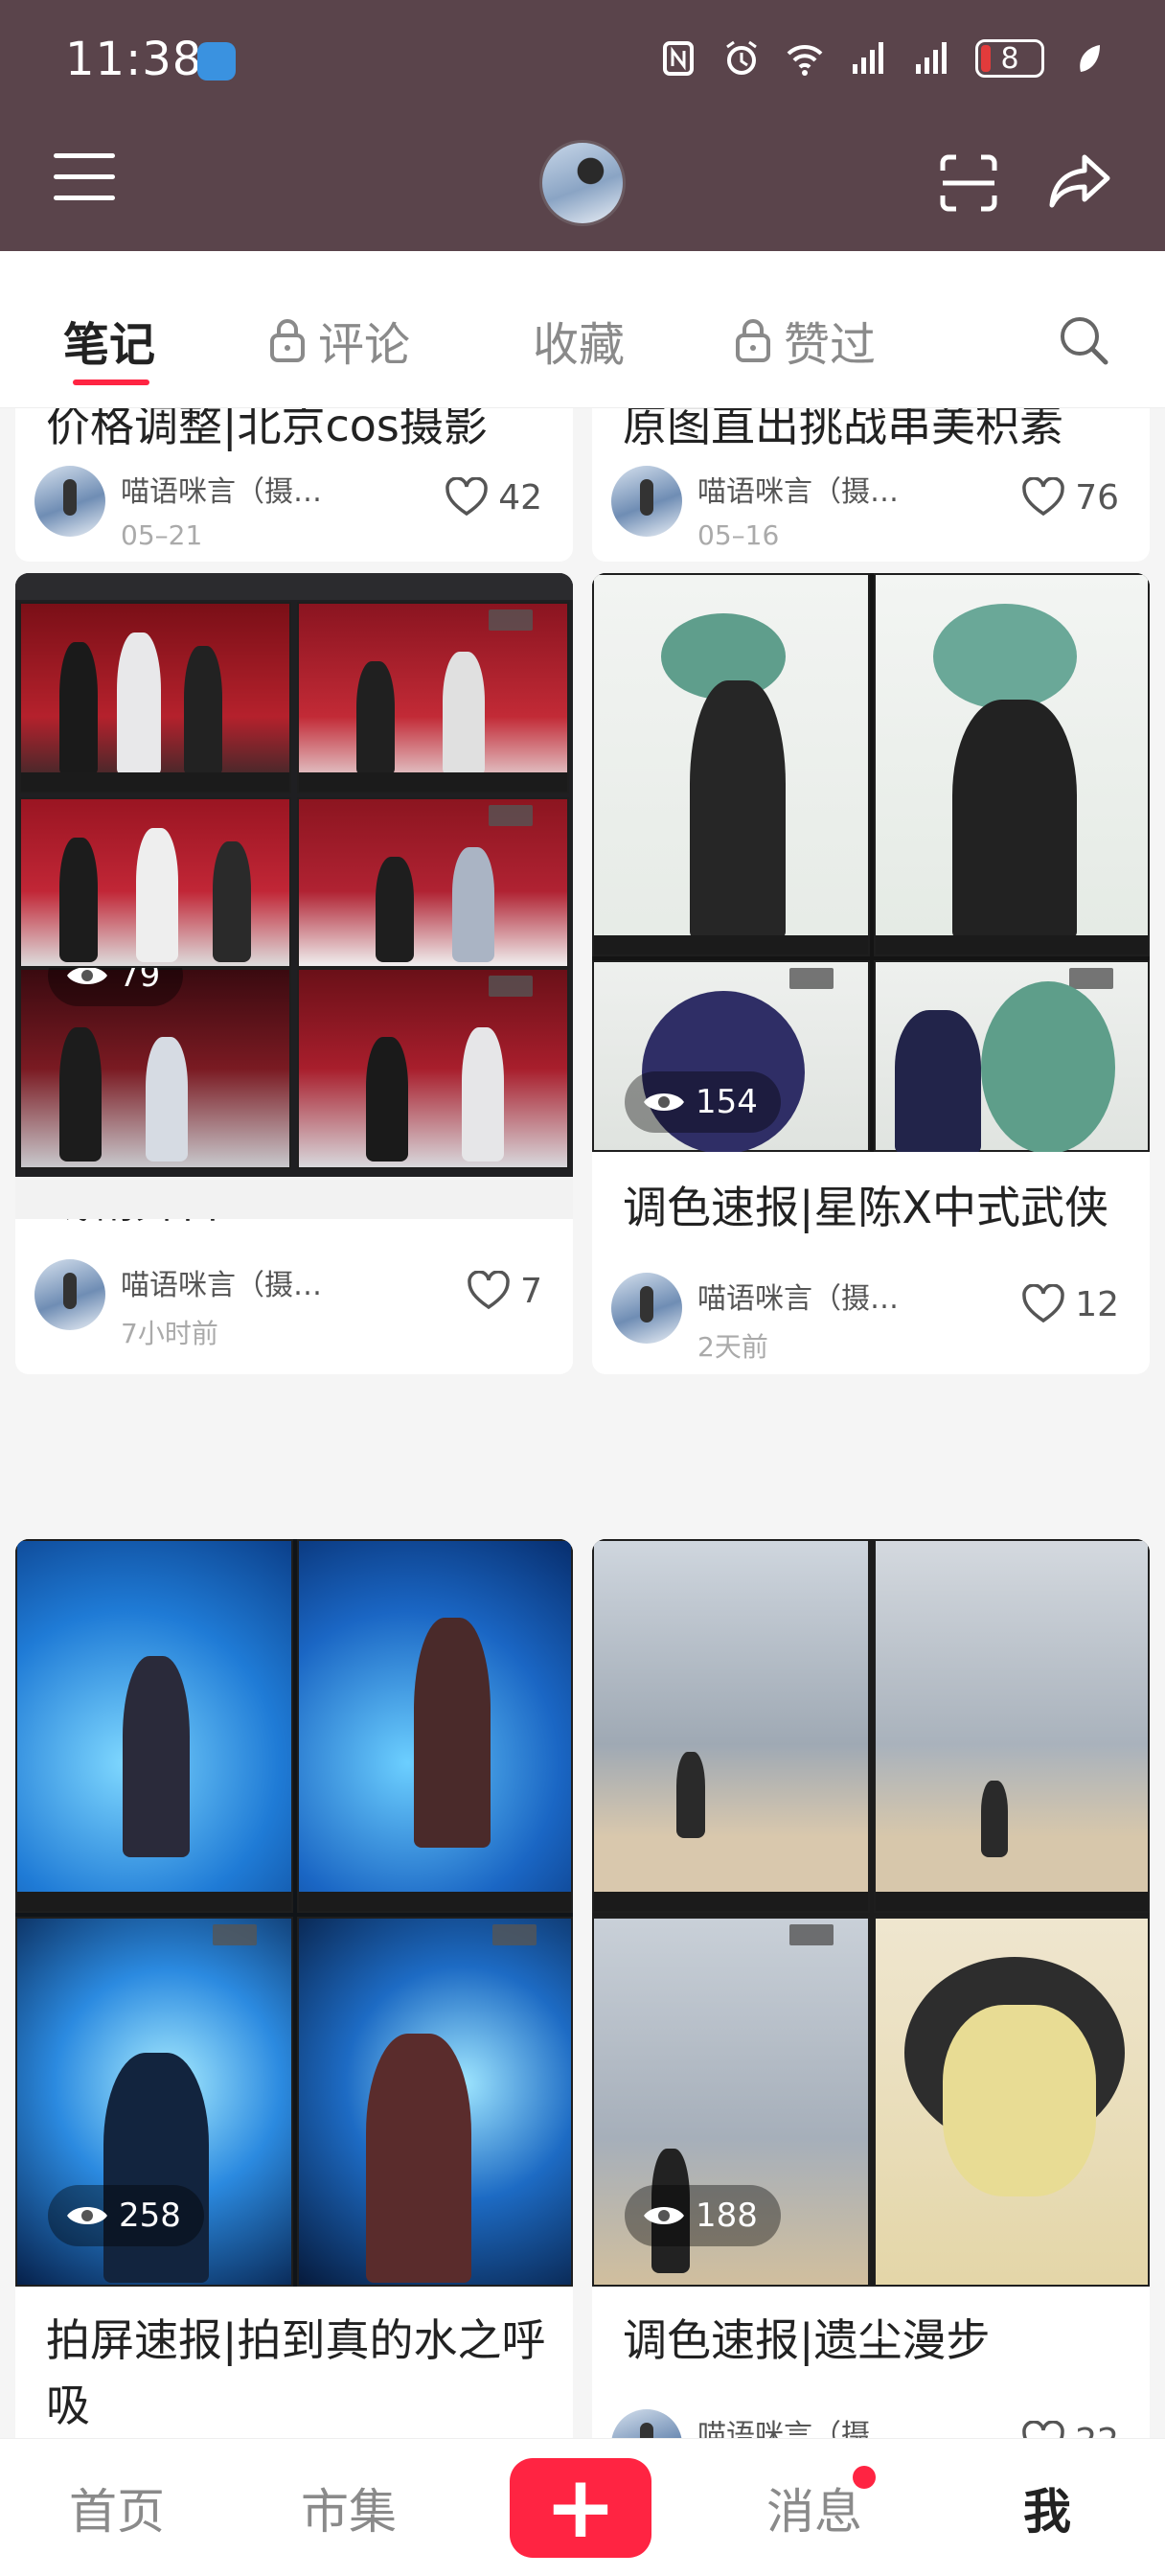 The image size is (1165, 2576). Describe the element at coordinates (1097, 2430) in the screenshot. I see `like-count: 22` at that location.